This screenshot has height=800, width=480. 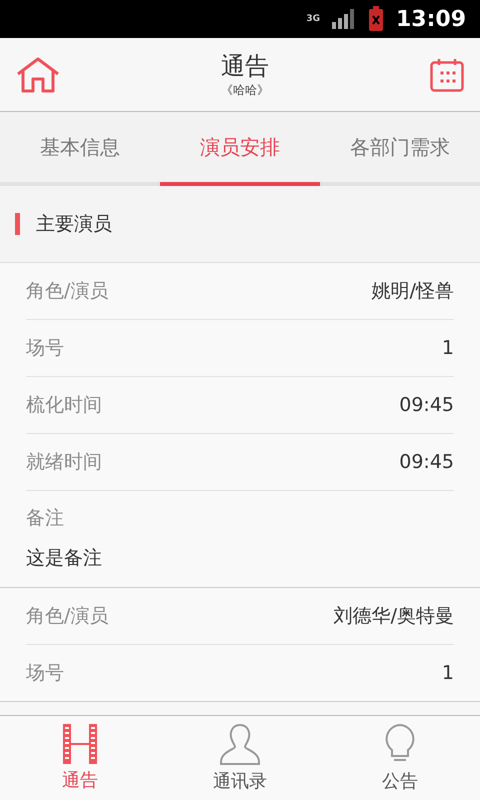 What do you see at coordinates (240, 744) in the screenshot?
I see `person-icon` at bounding box center [240, 744].